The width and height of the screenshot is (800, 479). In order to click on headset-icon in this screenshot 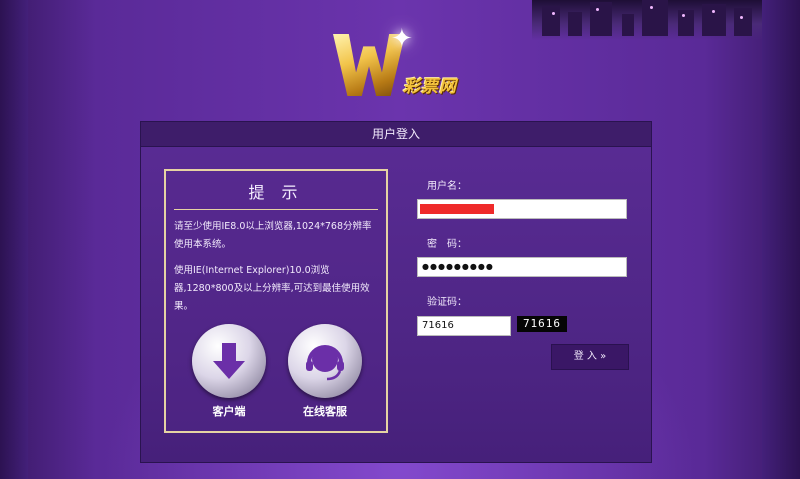, I will do `click(325, 363)`.